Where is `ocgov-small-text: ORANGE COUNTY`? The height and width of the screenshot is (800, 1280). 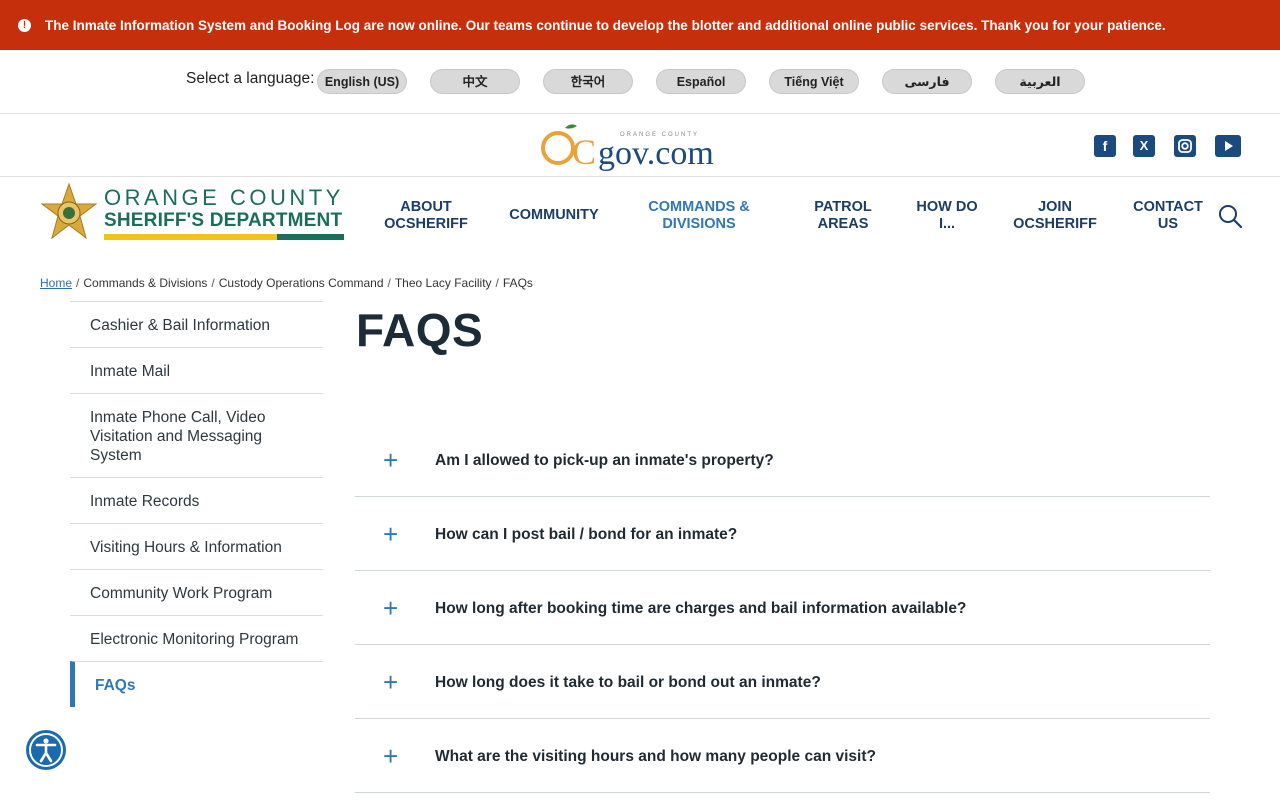
ocgov-small-text: ORANGE COUNTY is located at coordinates (659, 135).